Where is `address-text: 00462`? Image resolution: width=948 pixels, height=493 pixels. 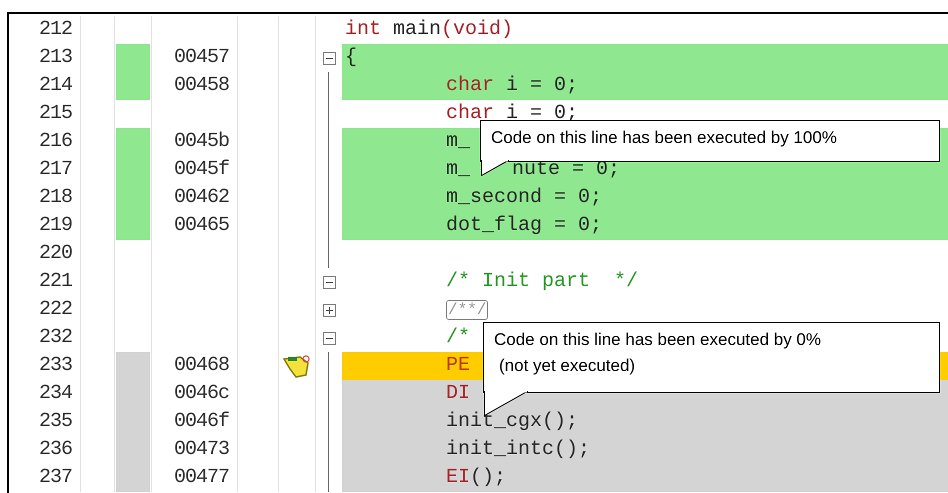 address-text: 00462 is located at coordinates (201, 197).